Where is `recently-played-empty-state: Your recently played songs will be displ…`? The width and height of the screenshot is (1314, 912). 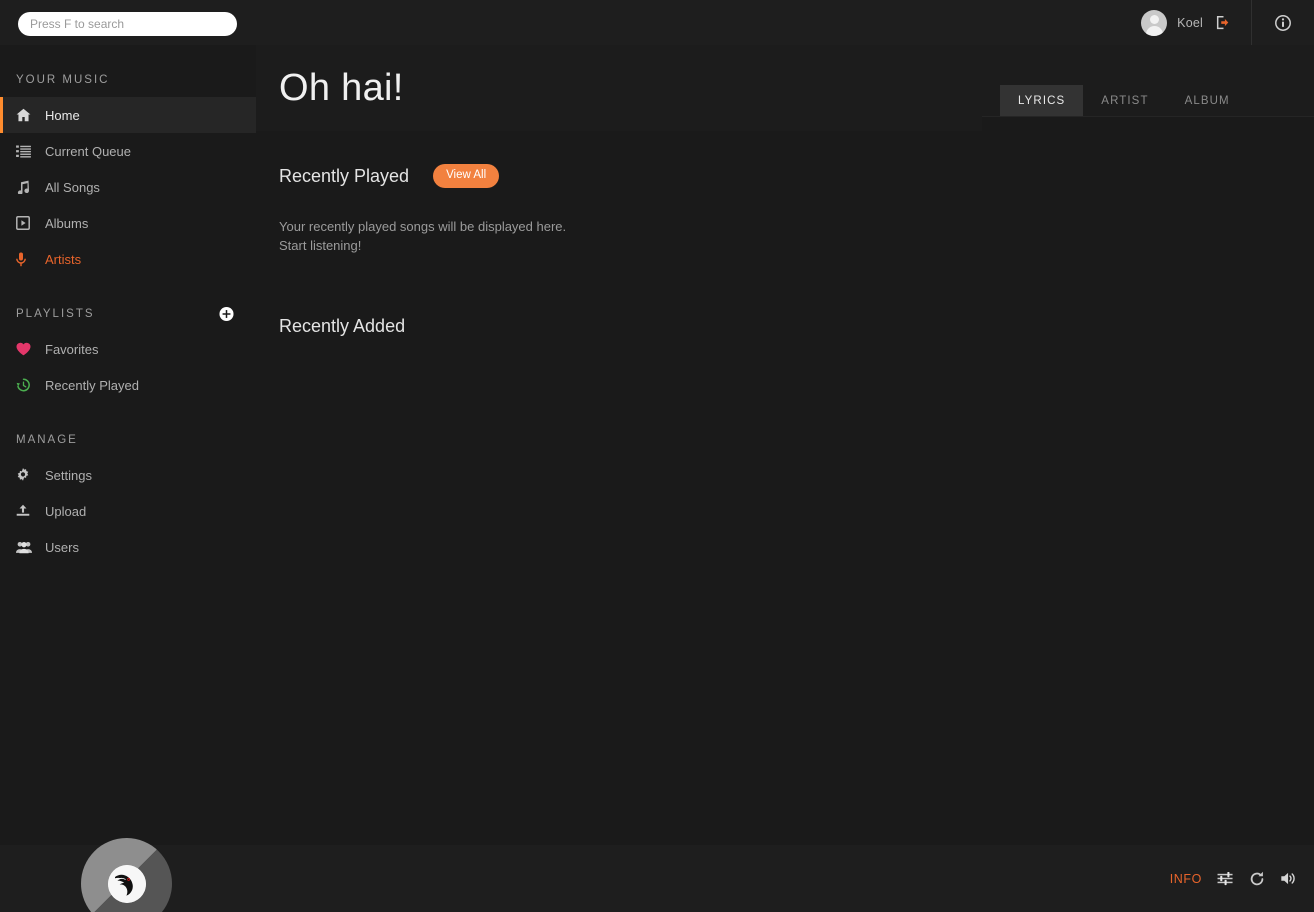 recently-played-empty-state: Your recently played songs will be displ… is located at coordinates (489, 236).